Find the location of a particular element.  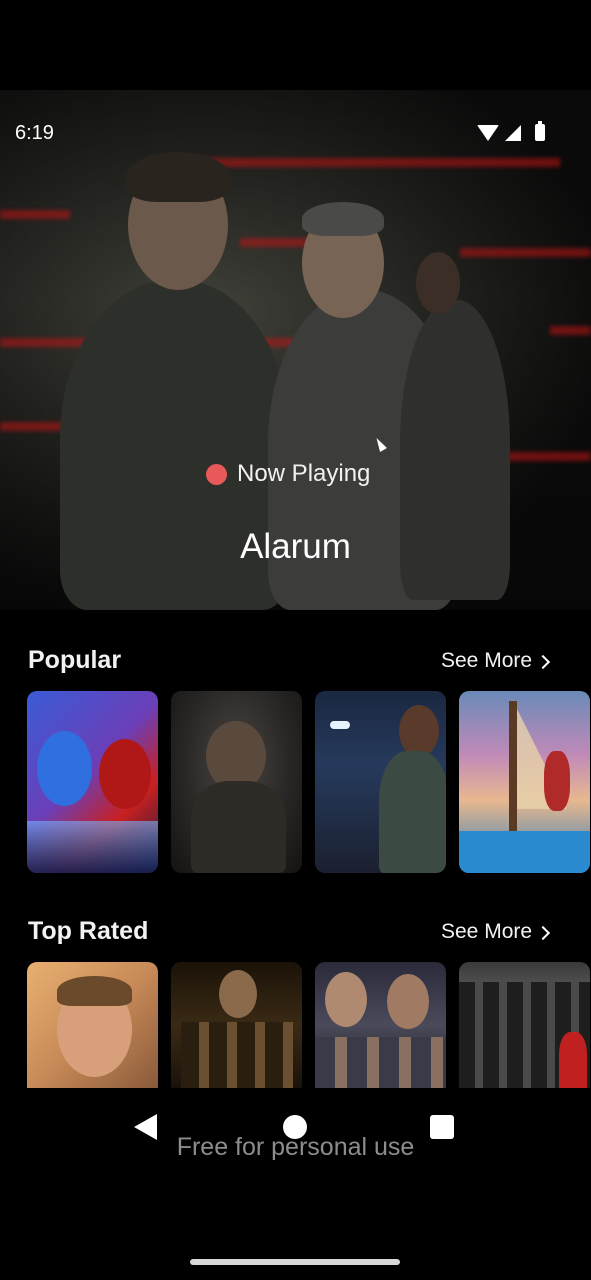

see-more-top-rated-button: See More is located at coordinates (496, 932).